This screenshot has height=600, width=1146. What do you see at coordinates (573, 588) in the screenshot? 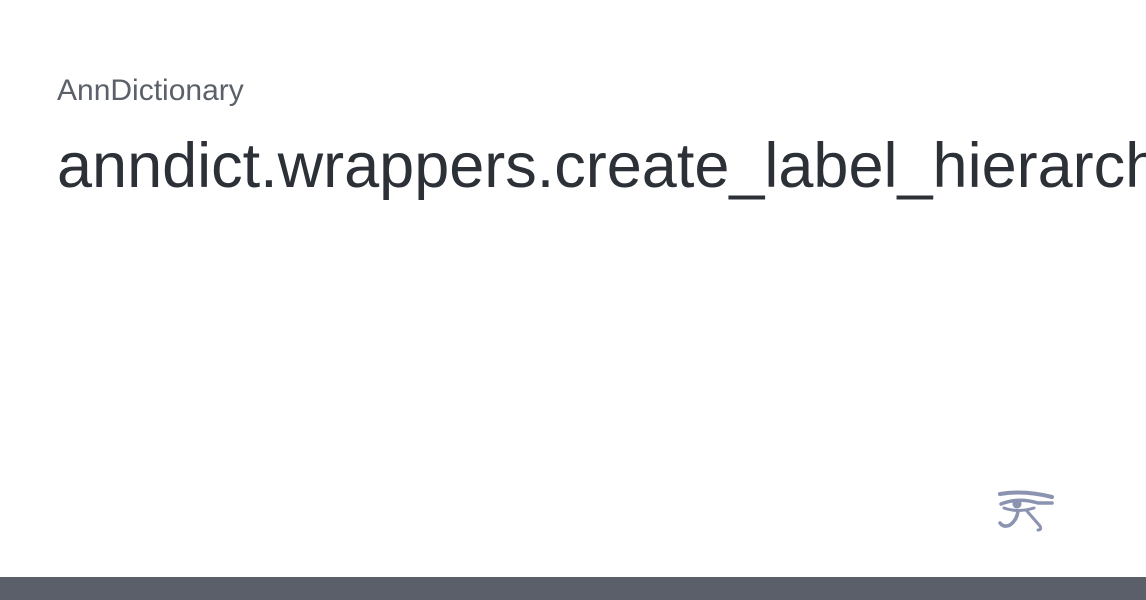
I see `bottom-bar` at bounding box center [573, 588].